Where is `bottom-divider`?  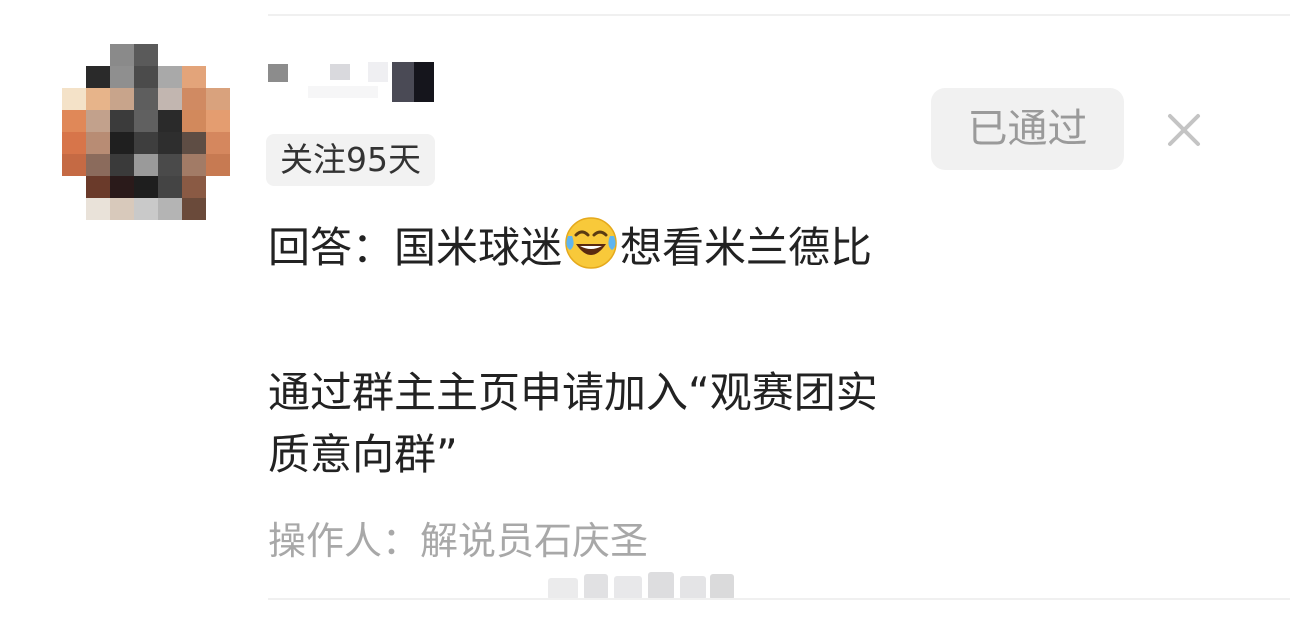 bottom-divider is located at coordinates (779, 599).